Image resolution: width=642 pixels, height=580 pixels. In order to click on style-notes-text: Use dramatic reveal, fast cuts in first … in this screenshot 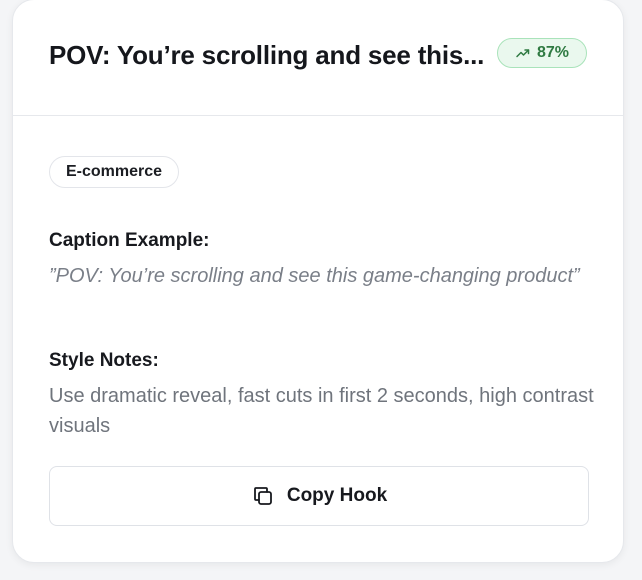, I will do `click(321, 411)`.